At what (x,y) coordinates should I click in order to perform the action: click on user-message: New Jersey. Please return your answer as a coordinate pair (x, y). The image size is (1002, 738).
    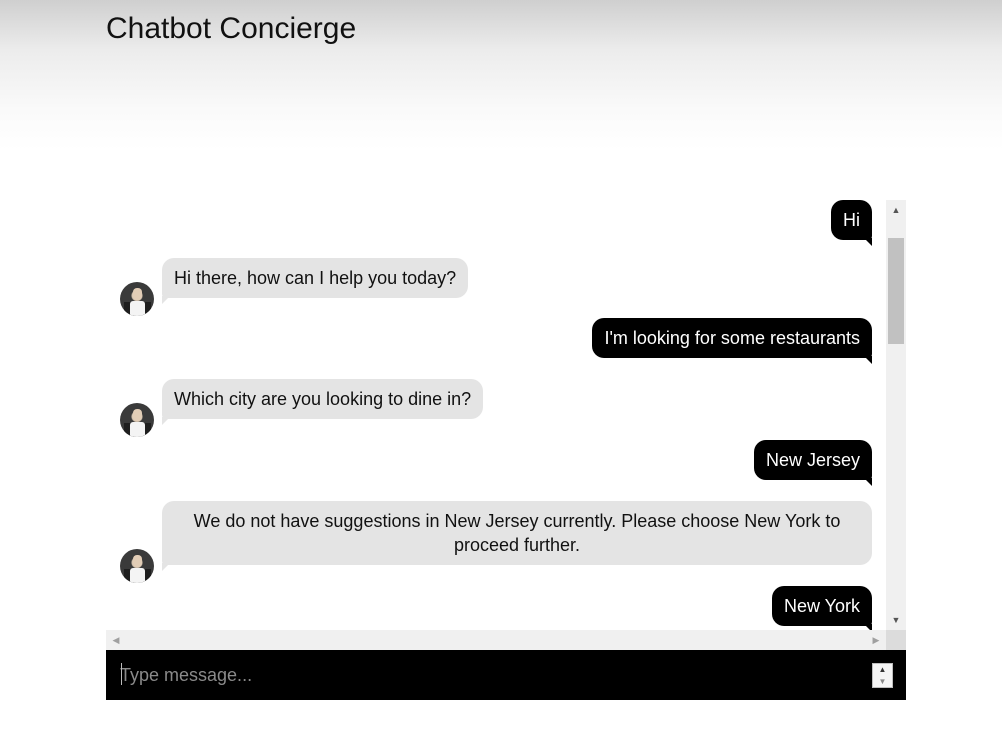
    Looking at the image, I should click on (813, 463).